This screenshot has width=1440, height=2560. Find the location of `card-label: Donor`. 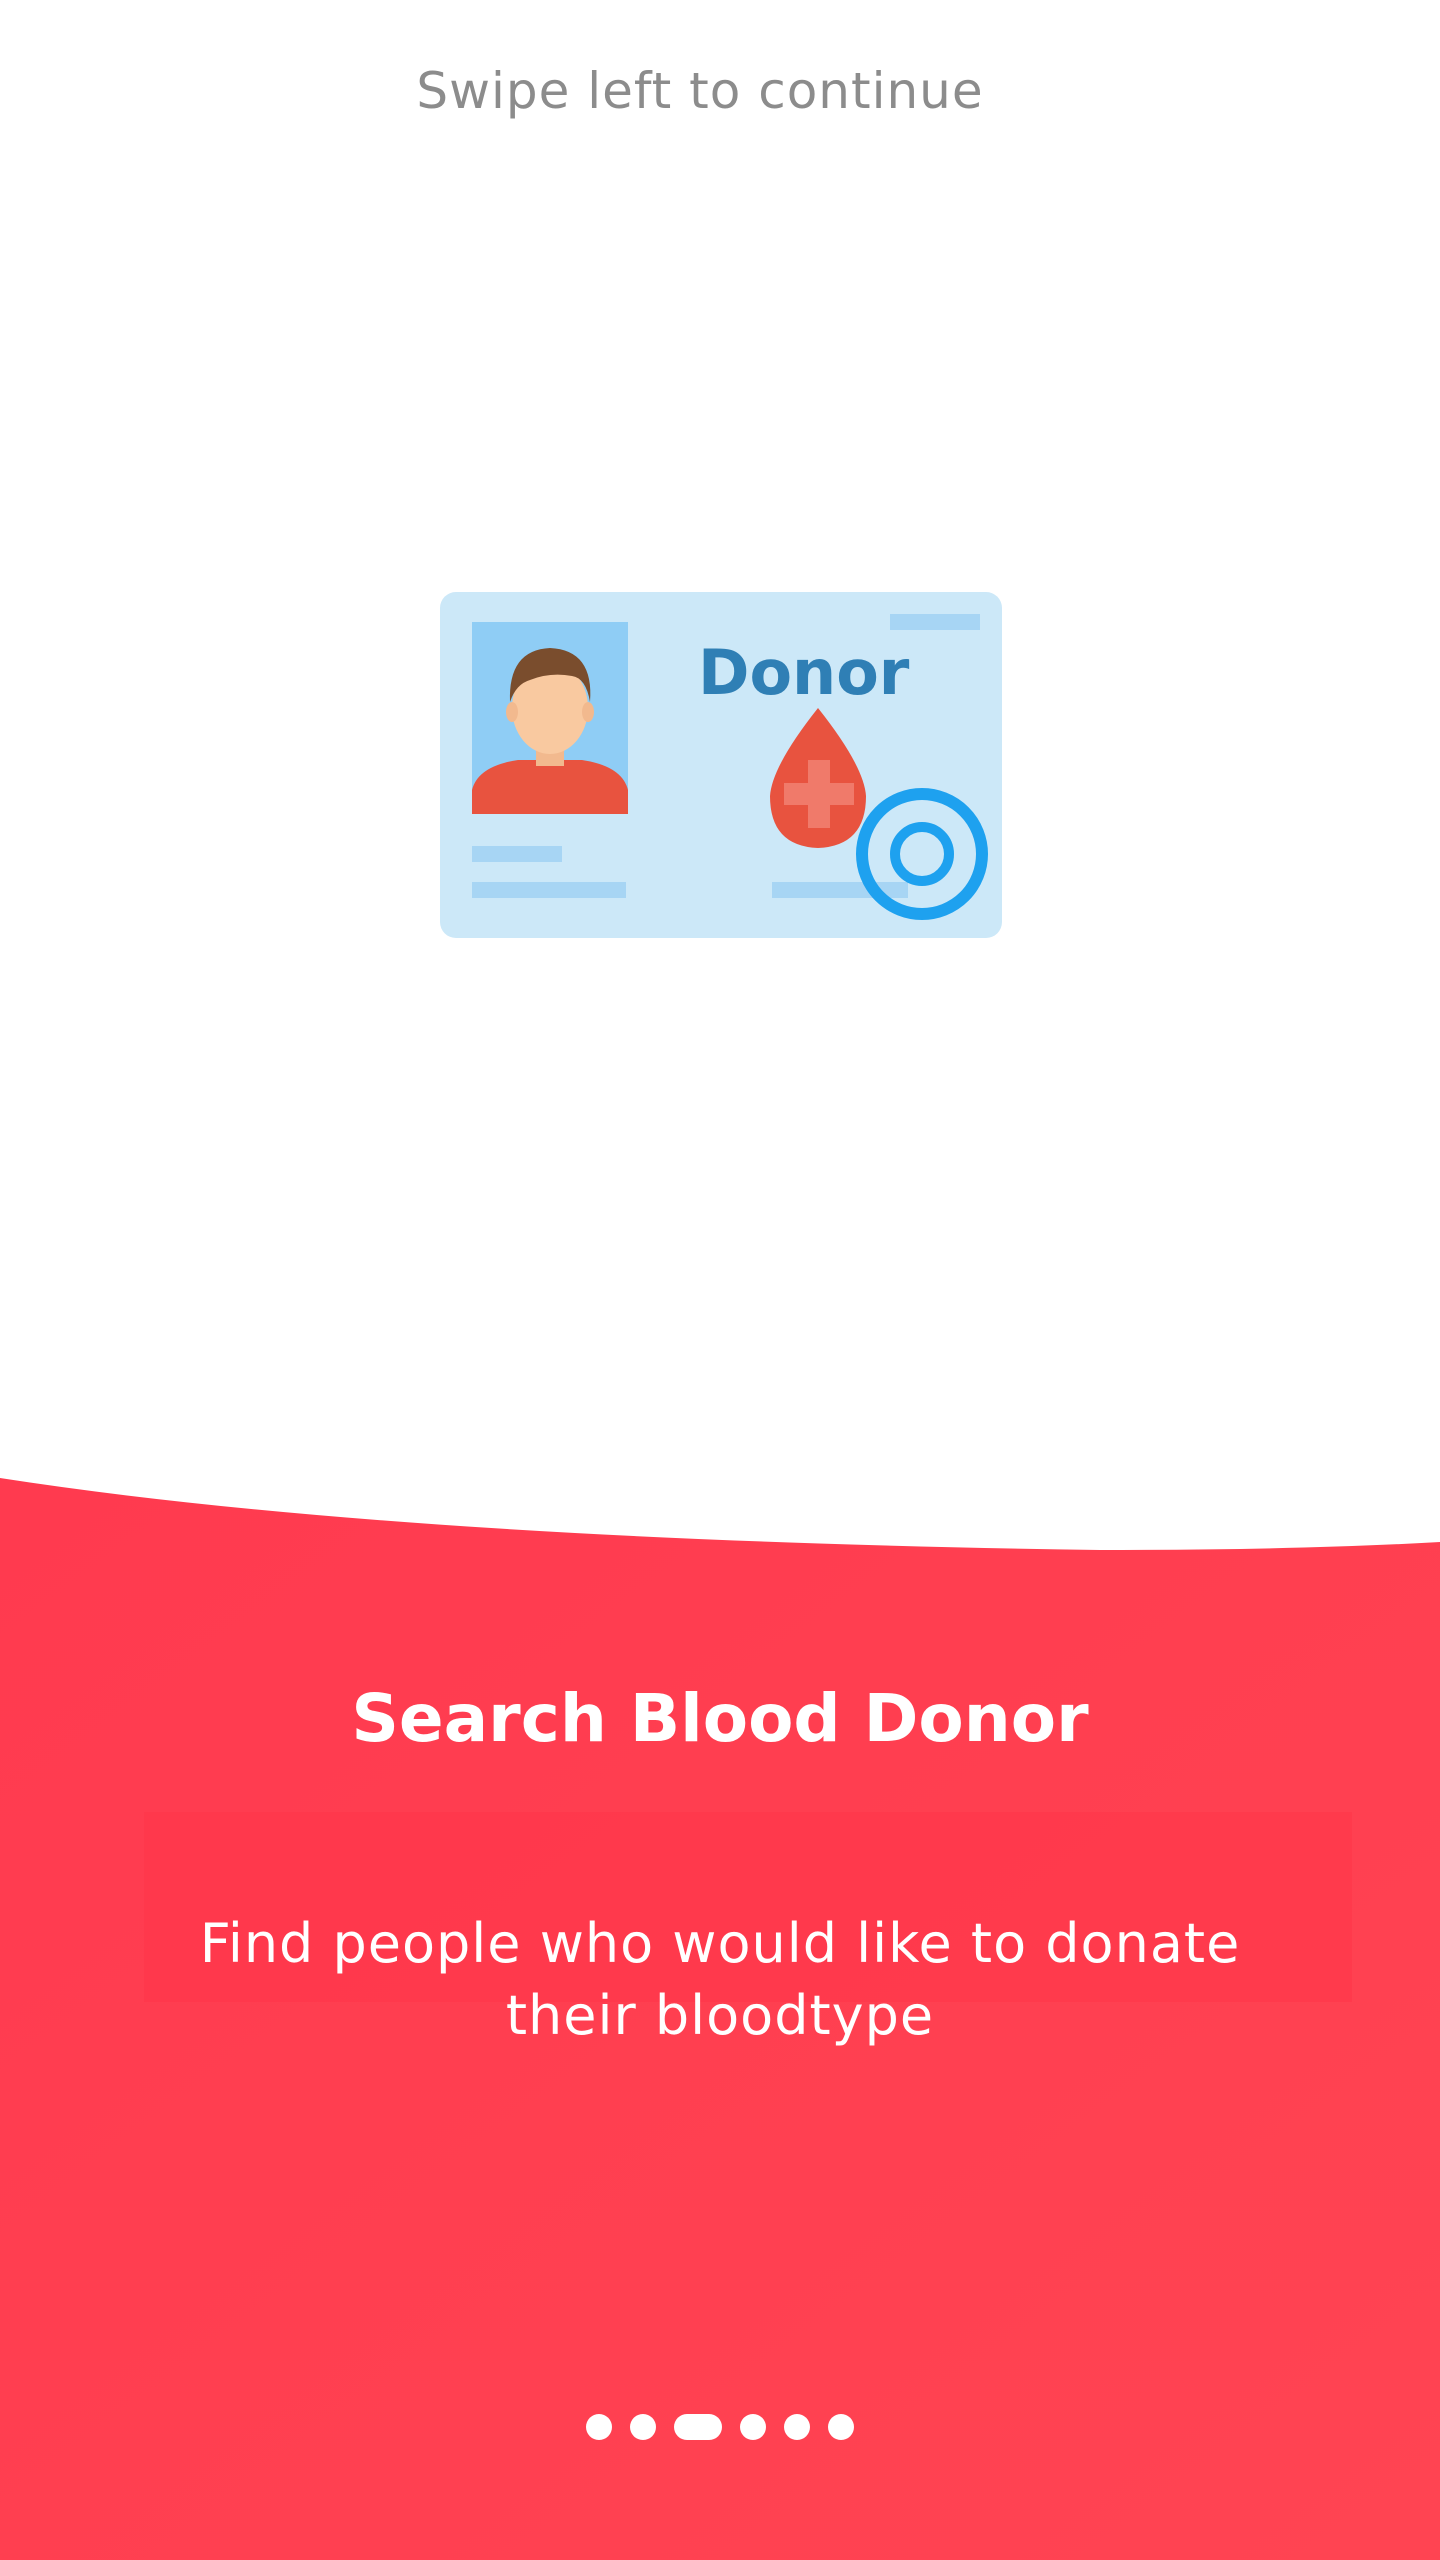

card-label: Donor is located at coordinates (804, 672).